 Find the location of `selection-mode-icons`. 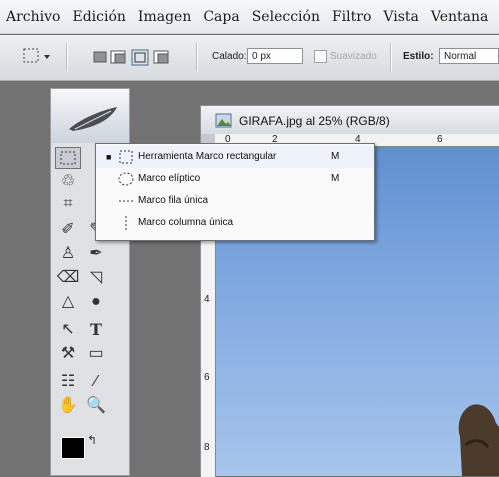

selection-mode-icons is located at coordinates (131, 57).